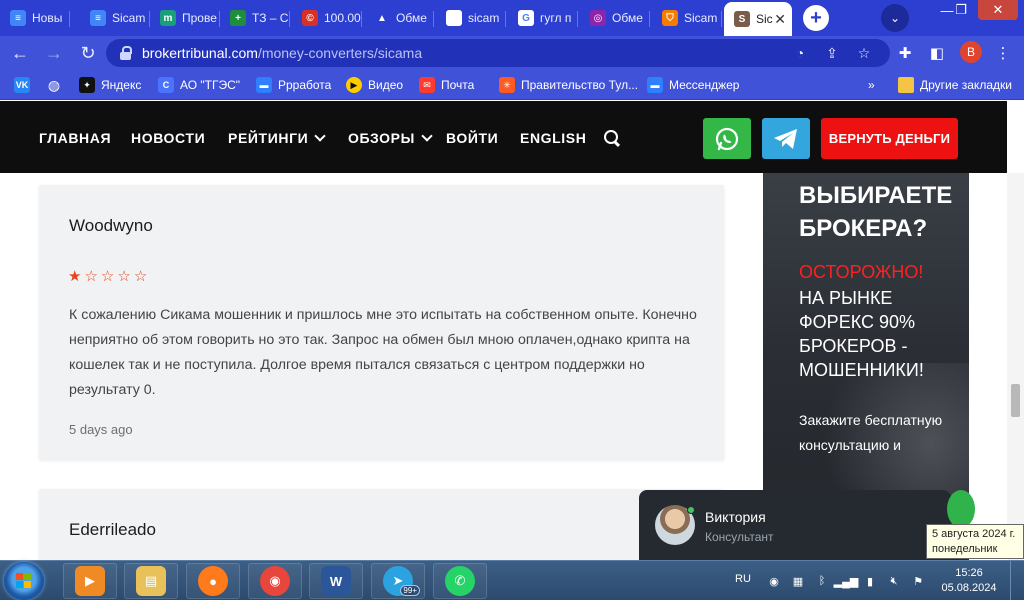 The image size is (1024, 600). Describe the element at coordinates (894, 581) in the screenshot. I see `volume-muted-icon: 🔇︎` at that location.